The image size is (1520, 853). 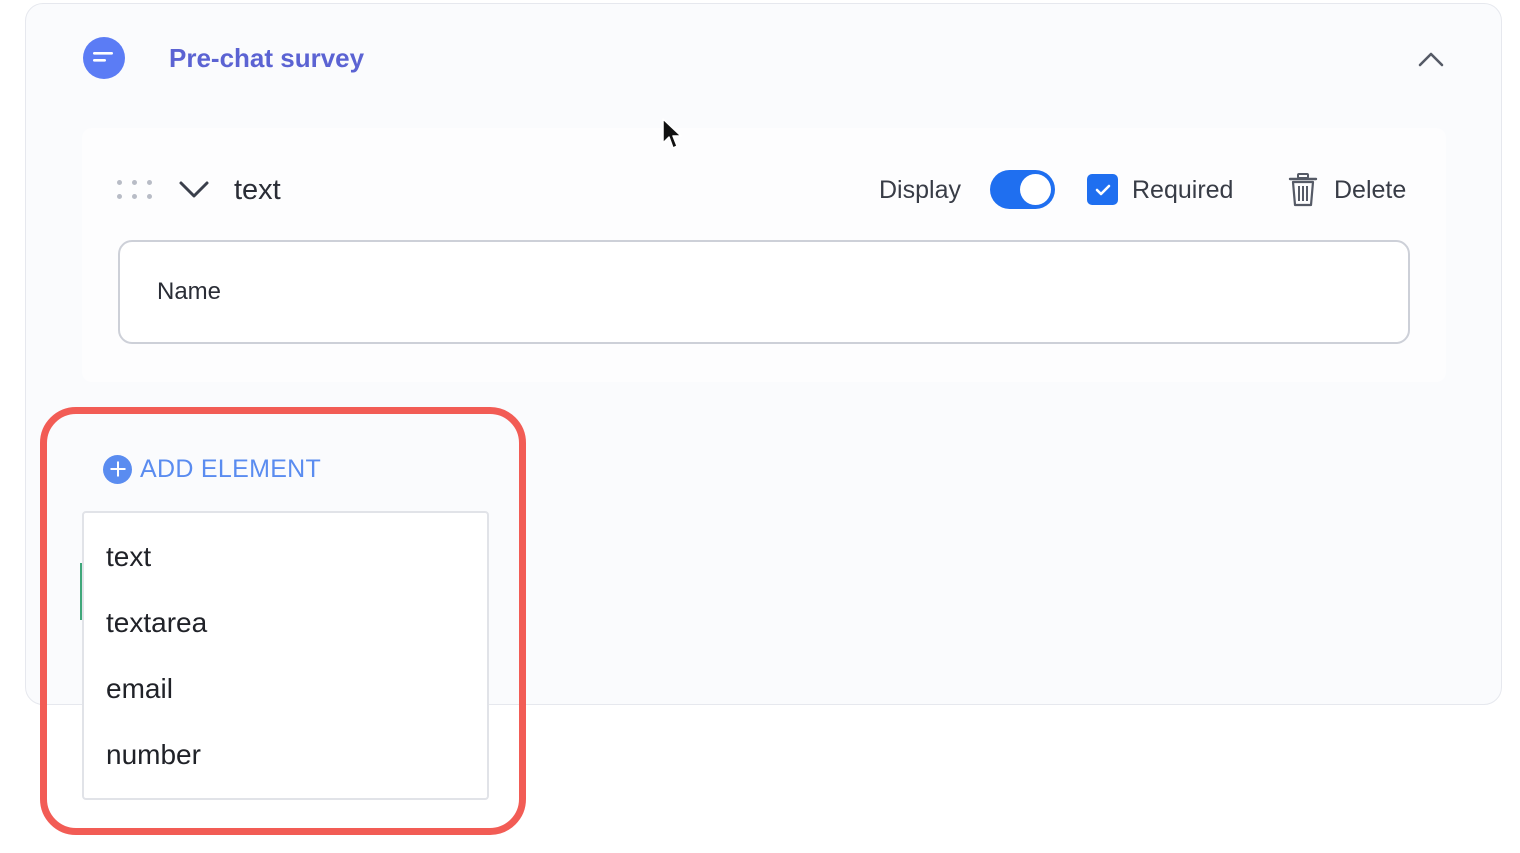 I want to click on dropdown-option-textarea: textarea, so click(x=156, y=623).